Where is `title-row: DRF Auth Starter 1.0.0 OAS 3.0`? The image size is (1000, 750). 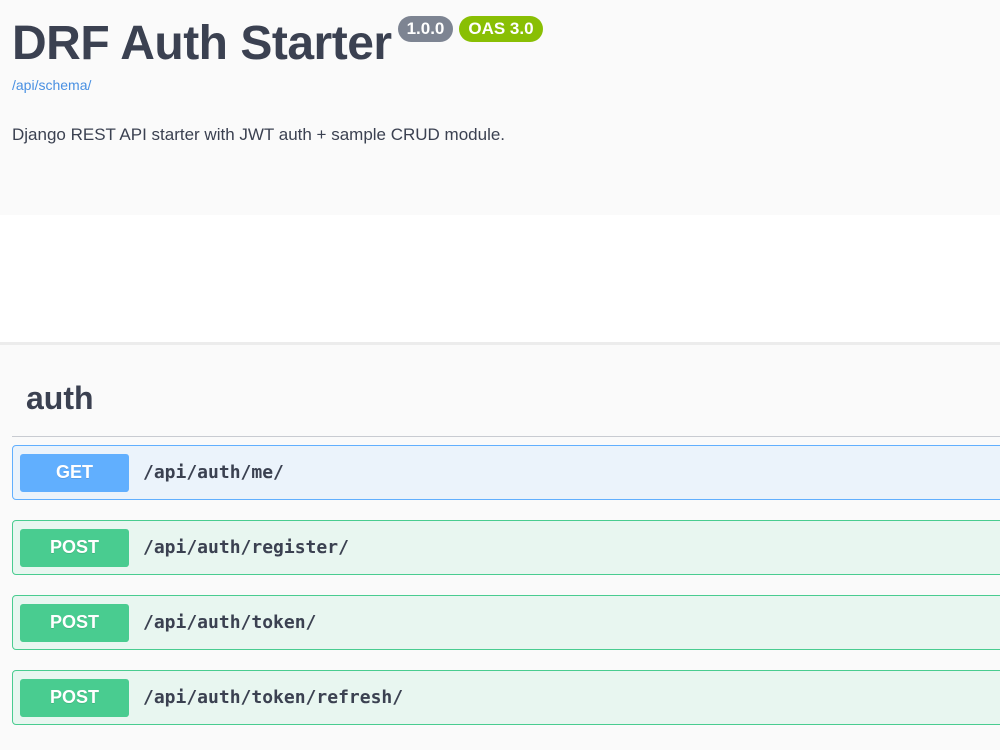
title-row: DRF Auth Starter 1.0.0 OAS 3.0 is located at coordinates (277, 44).